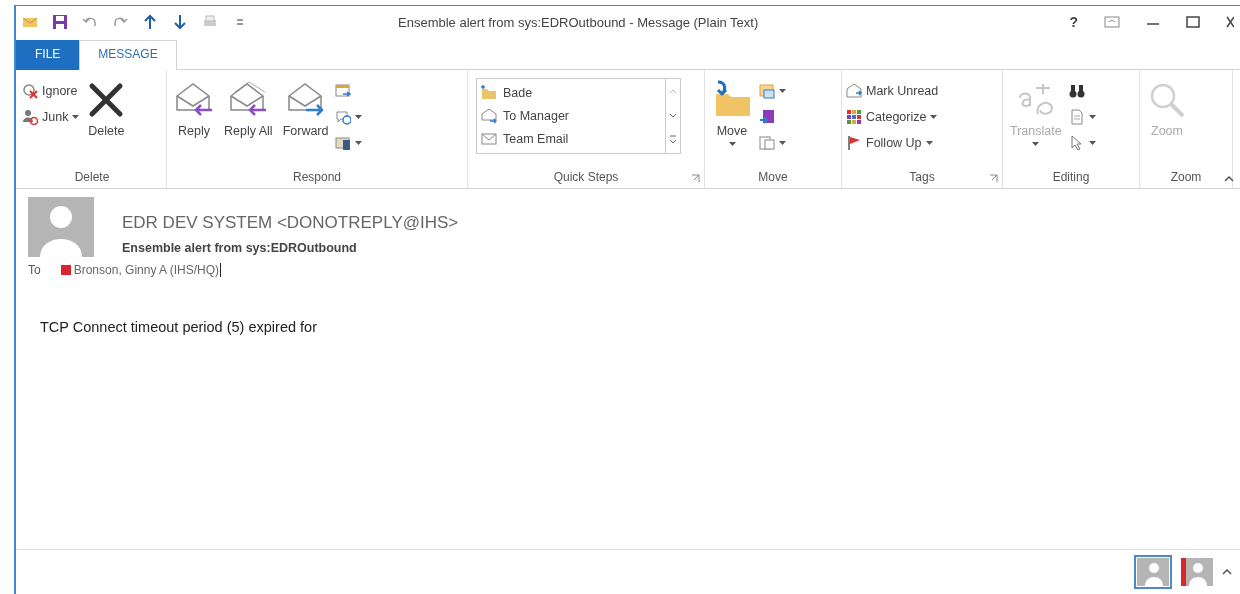  Describe the element at coordinates (1229, 179) in the screenshot. I see `collapse-ribbon-icon` at that location.